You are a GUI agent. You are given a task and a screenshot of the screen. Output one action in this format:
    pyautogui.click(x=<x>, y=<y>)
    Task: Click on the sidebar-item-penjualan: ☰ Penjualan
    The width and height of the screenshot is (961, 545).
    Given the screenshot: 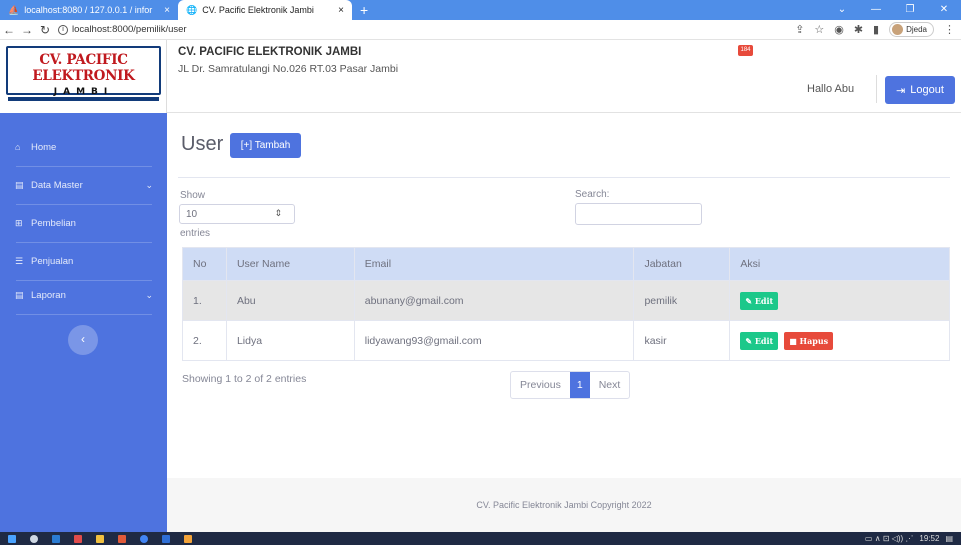 What is the action you would take?
    pyautogui.click(x=83, y=261)
    